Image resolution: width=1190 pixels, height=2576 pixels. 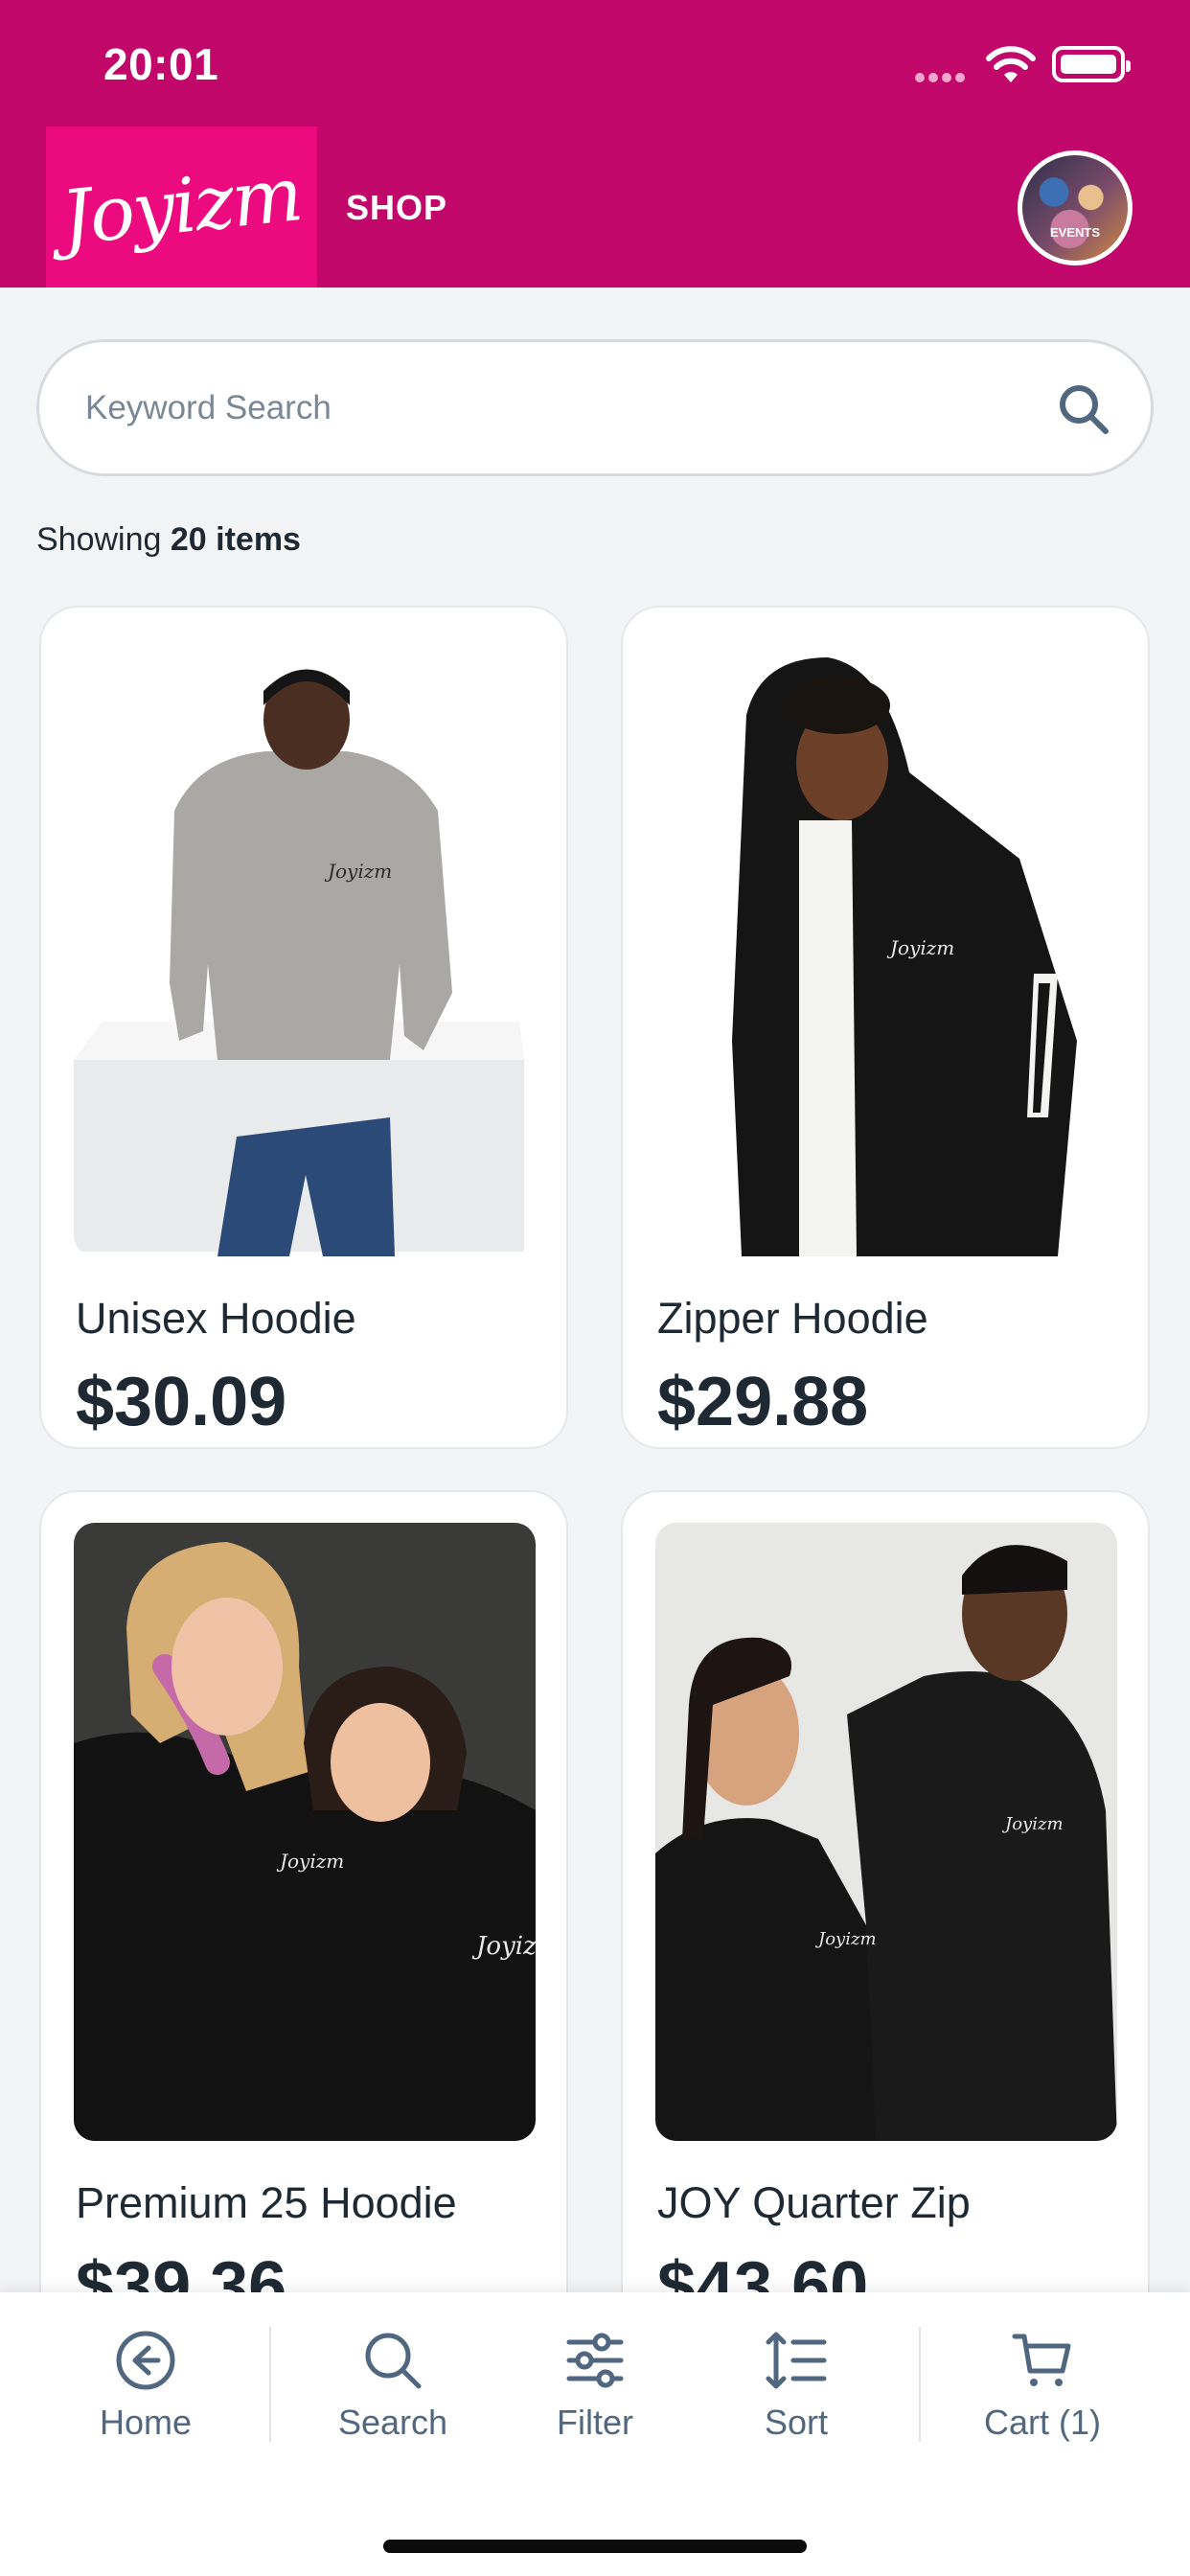 I want to click on signal-dots-icon, so click(x=942, y=76).